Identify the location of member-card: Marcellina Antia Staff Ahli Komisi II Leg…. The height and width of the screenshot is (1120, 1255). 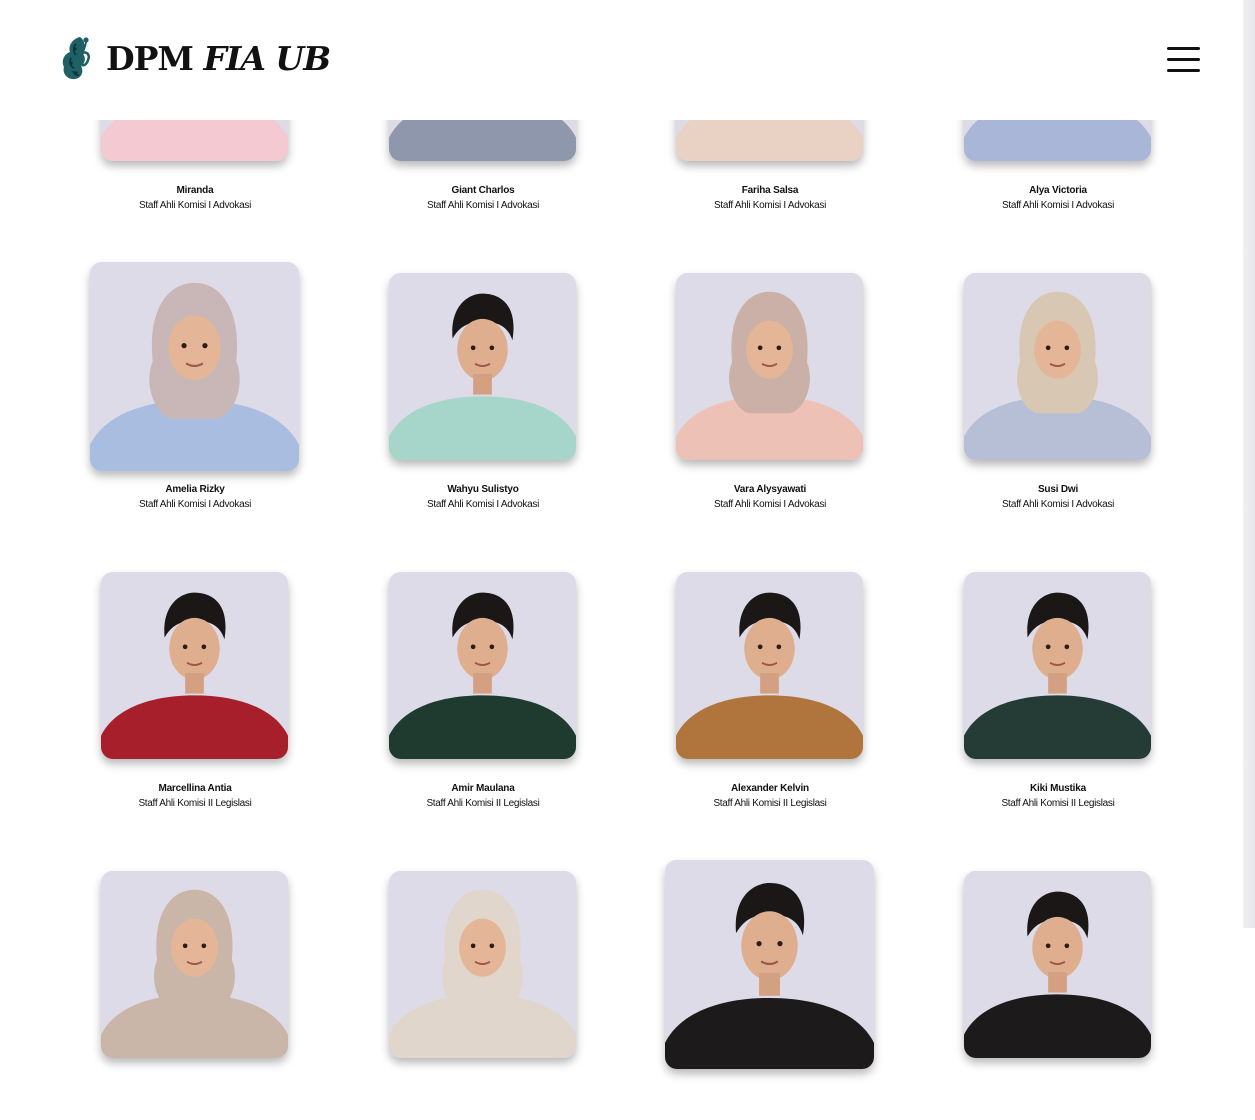
(195, 691).